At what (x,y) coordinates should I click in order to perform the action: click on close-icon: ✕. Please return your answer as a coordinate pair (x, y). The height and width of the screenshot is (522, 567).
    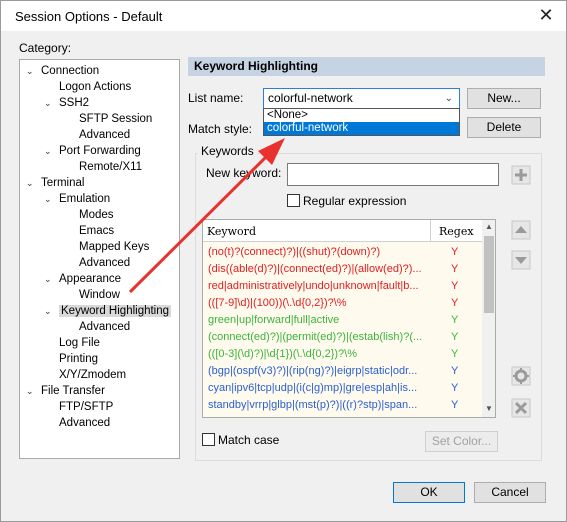
    Looking at the image, I should click on (546, 15).